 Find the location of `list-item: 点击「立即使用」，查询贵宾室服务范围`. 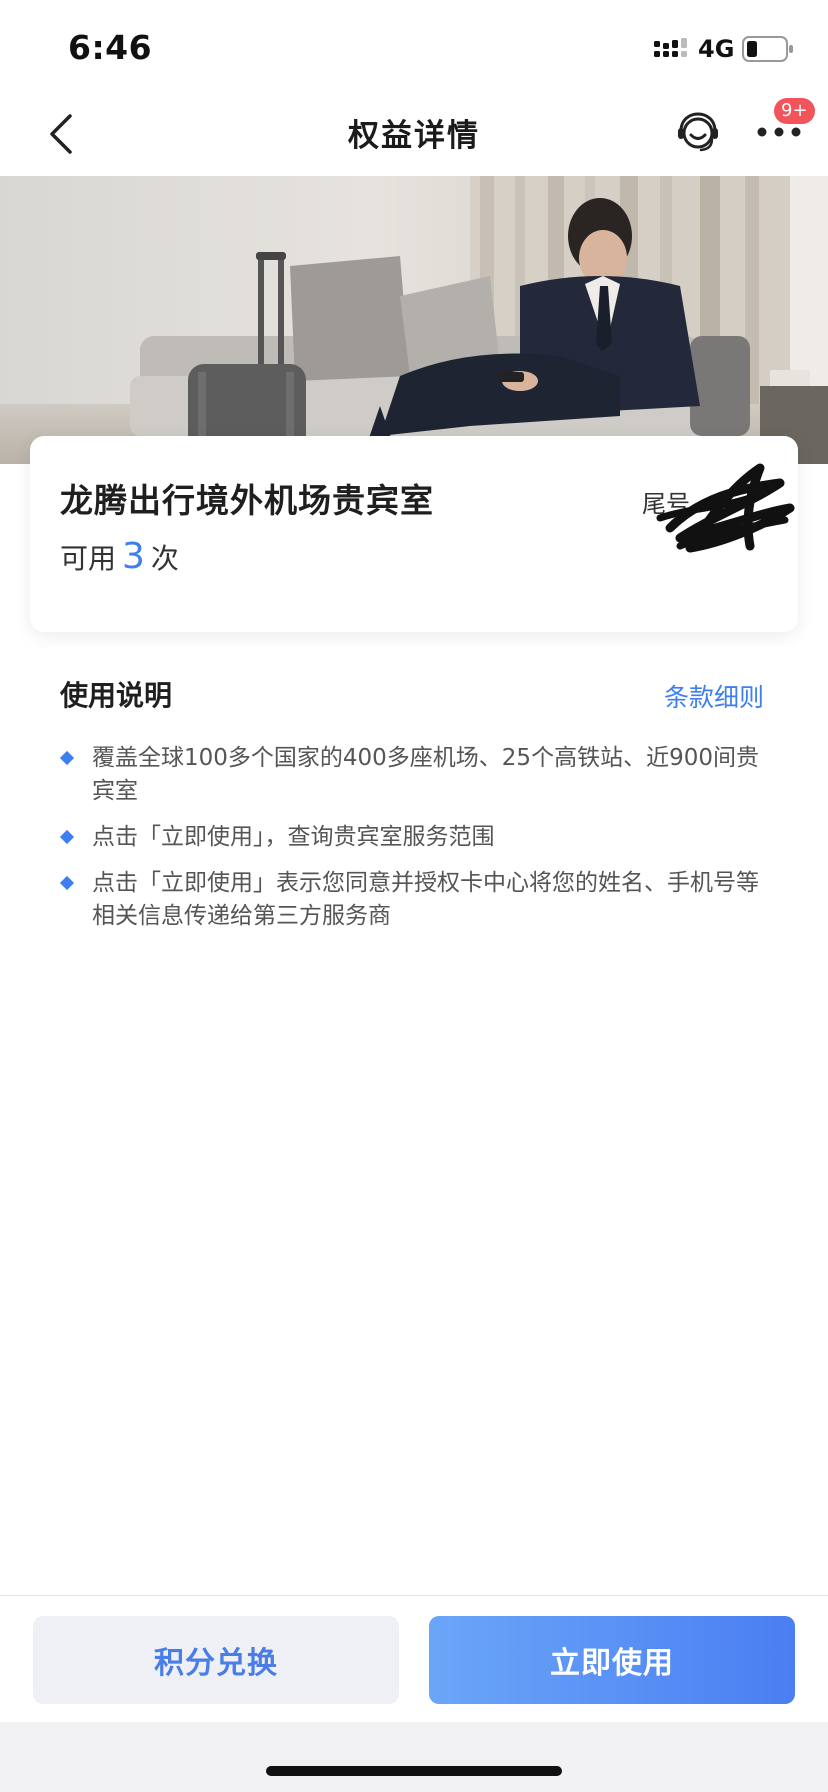

list-item: 点击「立即使用」，查询贵宾室服务范围 is located at coordinates (417, 837).